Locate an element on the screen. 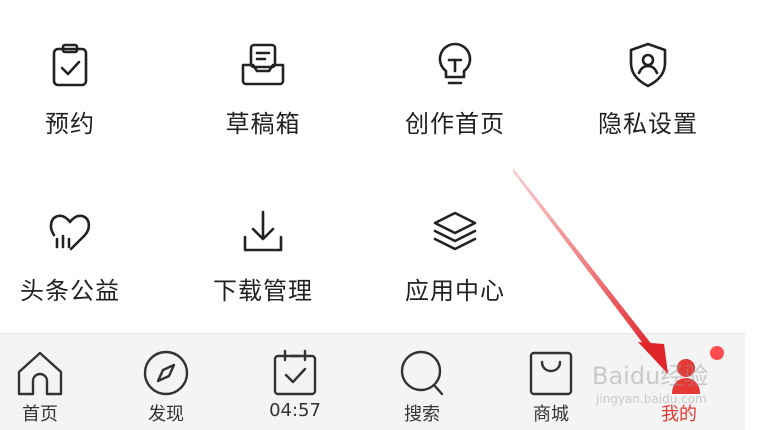  download-icon is located at coordinates (263, 232).